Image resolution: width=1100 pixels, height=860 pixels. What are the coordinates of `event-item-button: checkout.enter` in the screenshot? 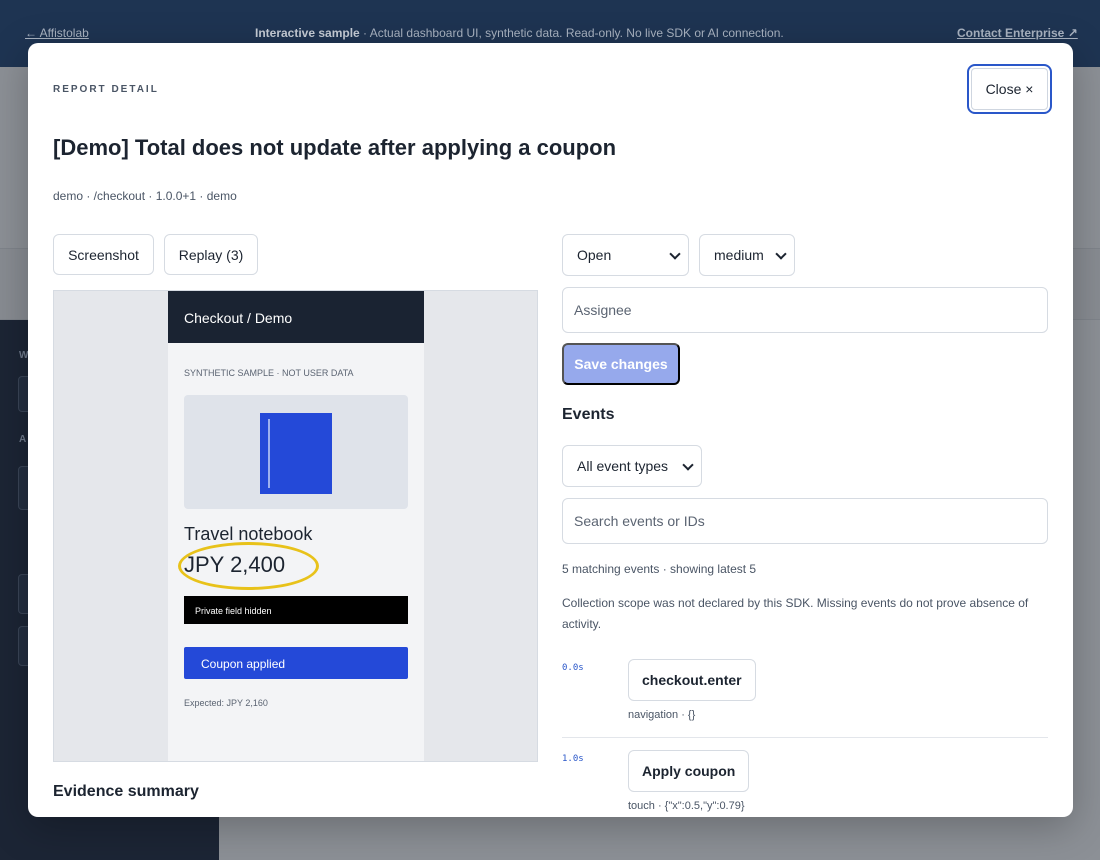 It's located at (692, 680).